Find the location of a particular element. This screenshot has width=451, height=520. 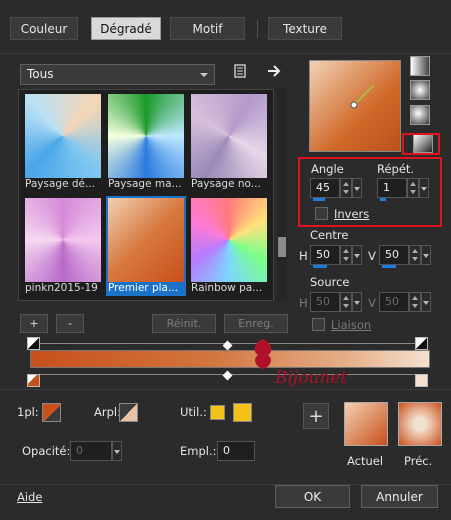

chevron-down-icon is located at coordinates (204, 75).